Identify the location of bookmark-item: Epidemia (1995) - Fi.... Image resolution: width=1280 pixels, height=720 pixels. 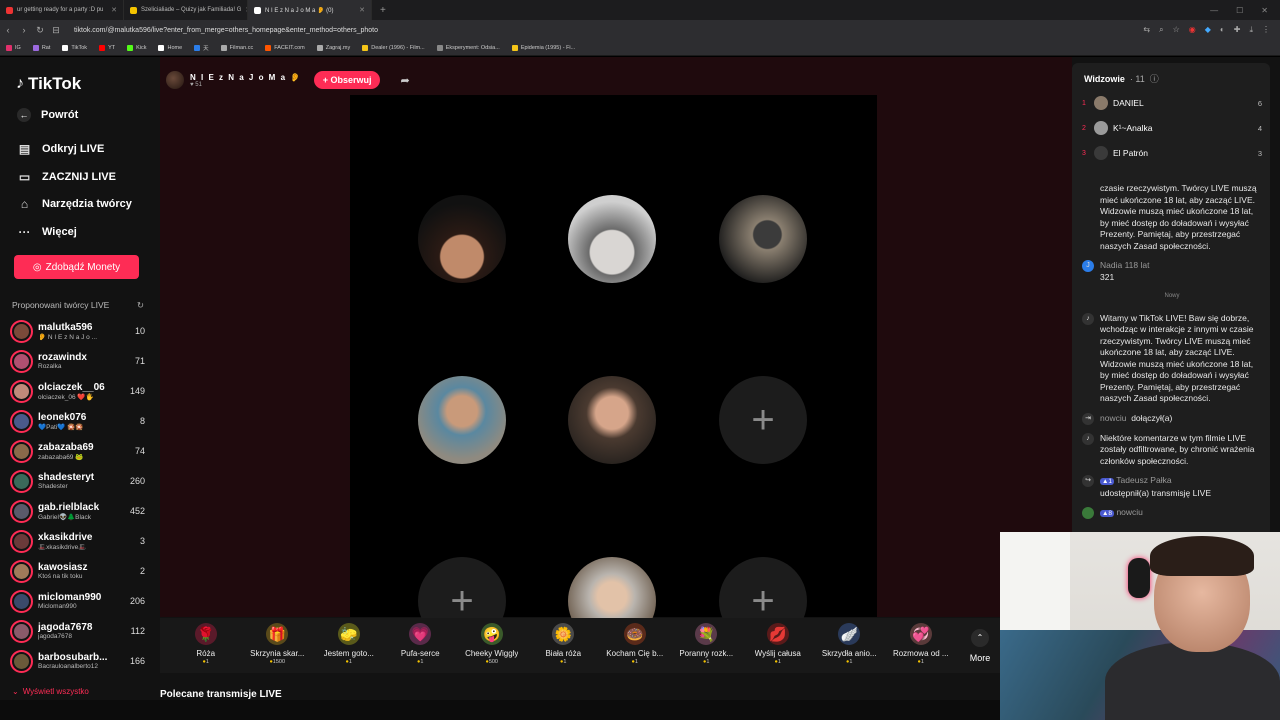
(543, 47).